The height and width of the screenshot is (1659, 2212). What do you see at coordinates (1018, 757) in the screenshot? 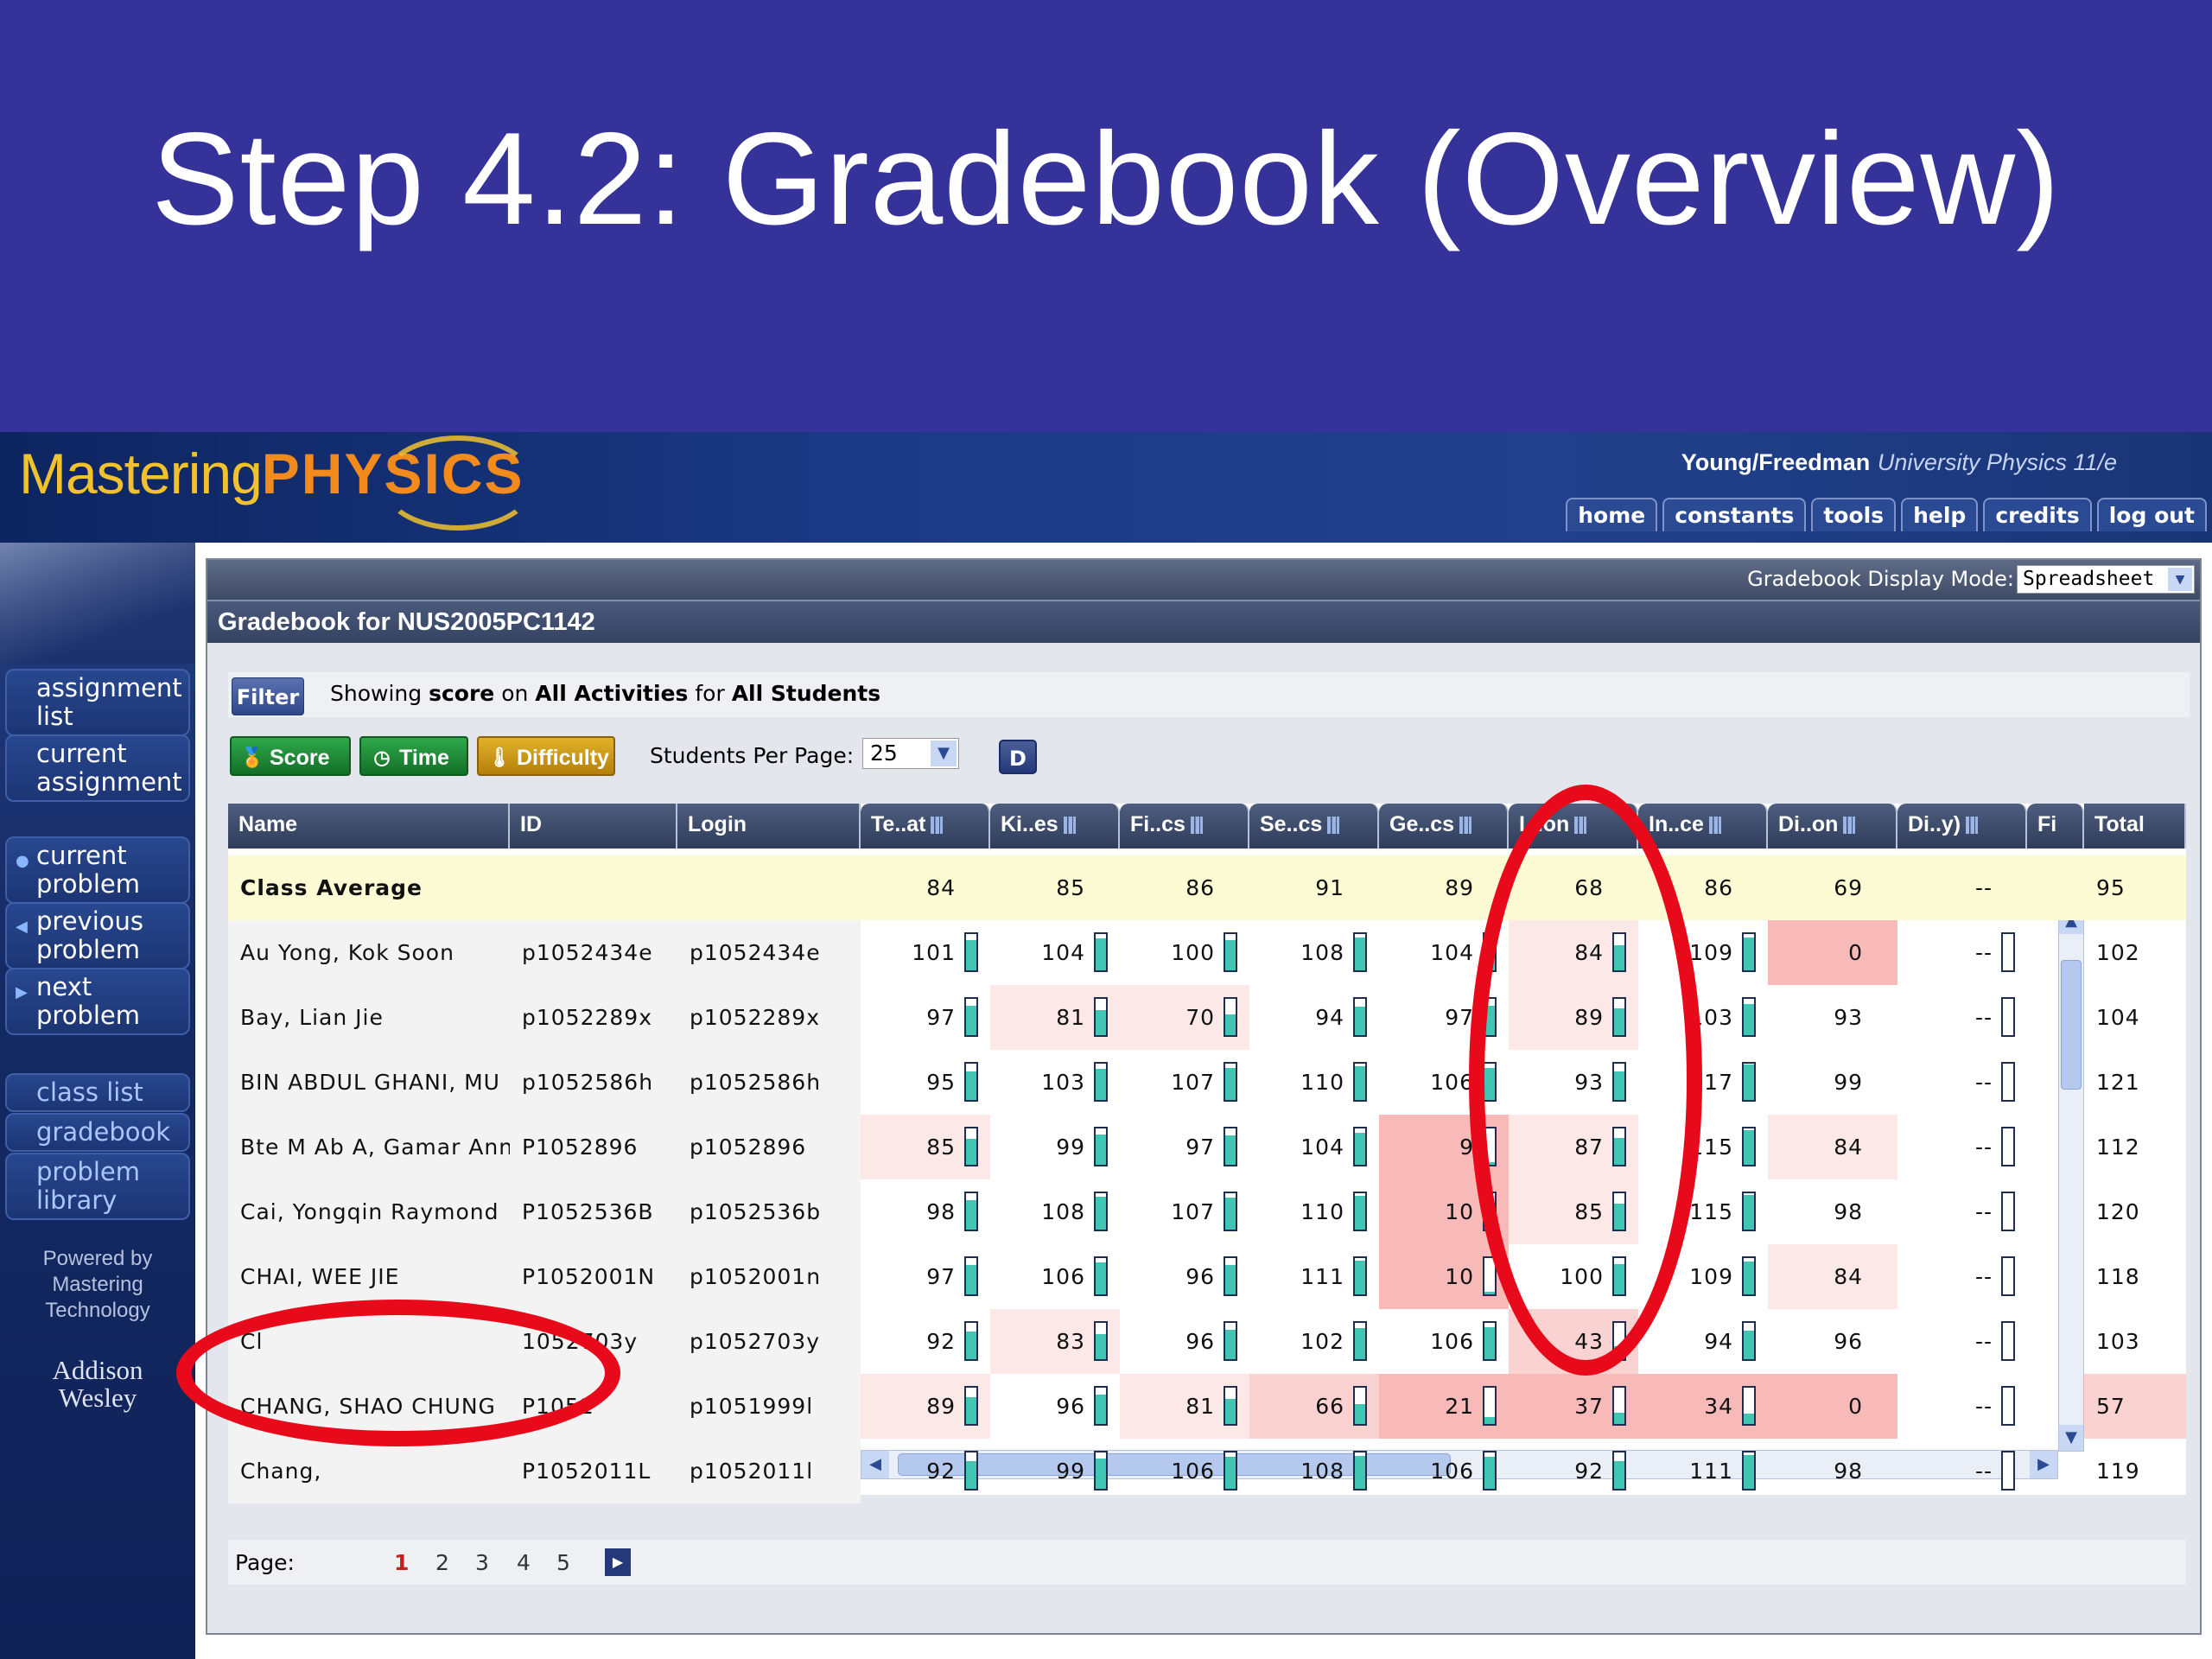
I see `d-button: D` at bounding box center [1018, 757].